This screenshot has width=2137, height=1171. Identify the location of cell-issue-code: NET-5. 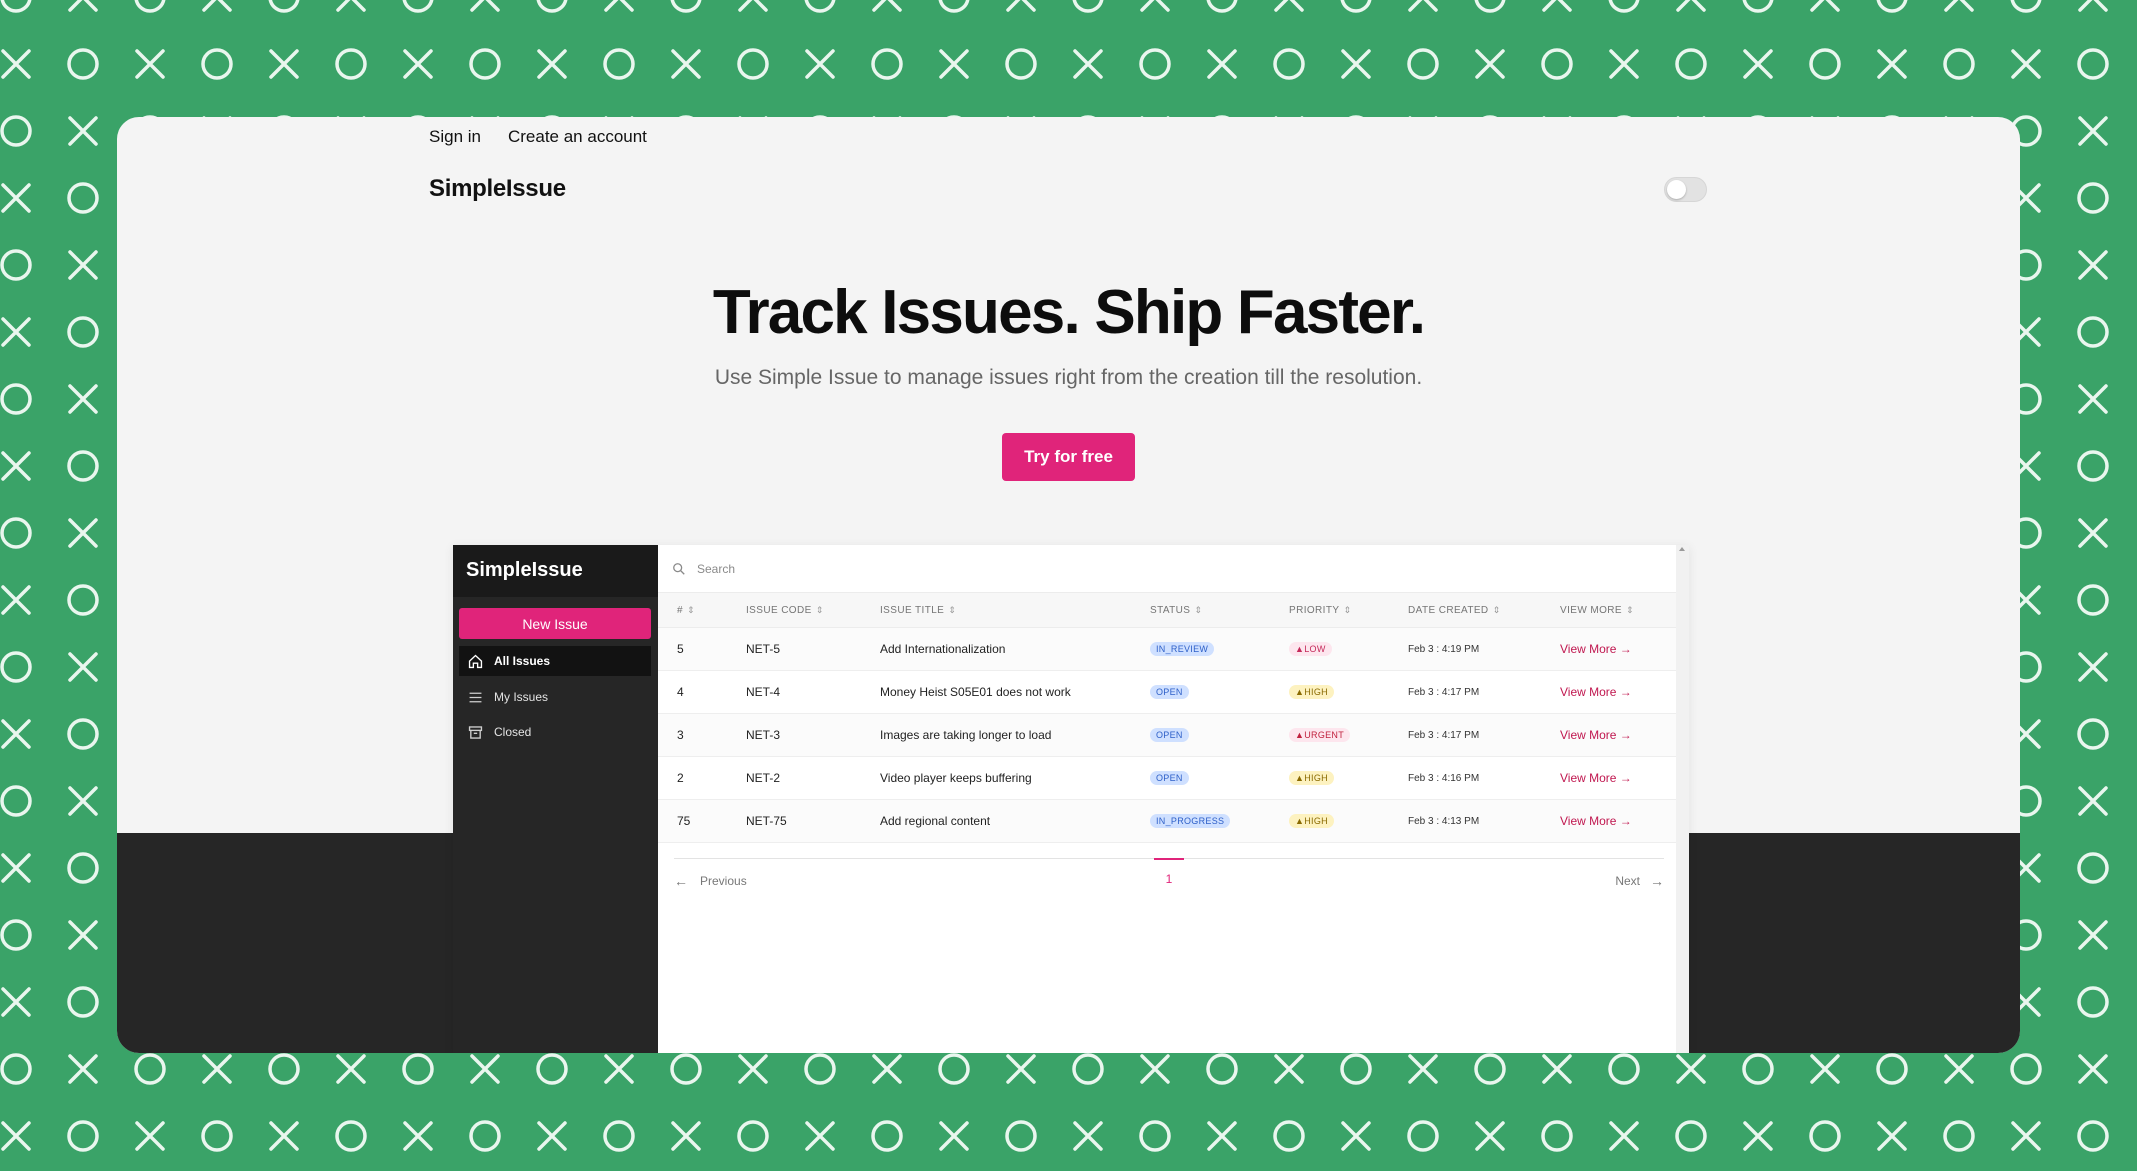
(763, 649).